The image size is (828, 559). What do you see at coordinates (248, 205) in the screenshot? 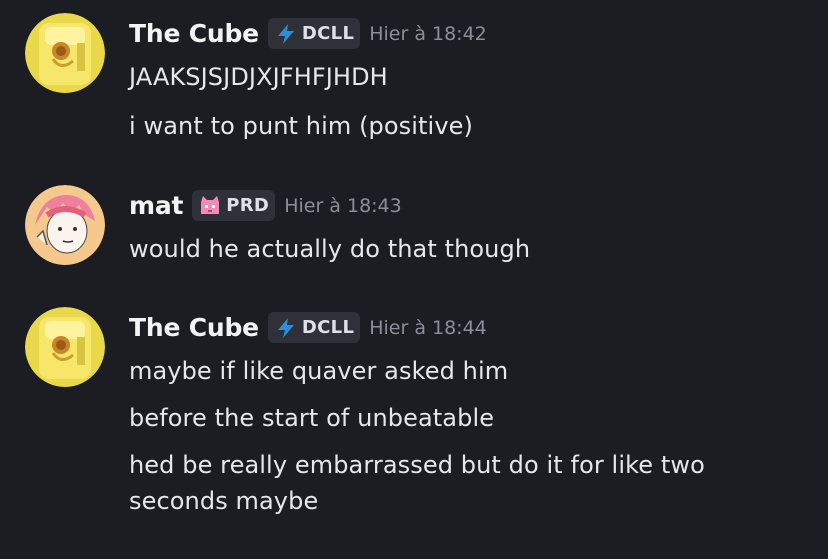
I see `server-tag-label: PRD` at bounding box center [248, 205].